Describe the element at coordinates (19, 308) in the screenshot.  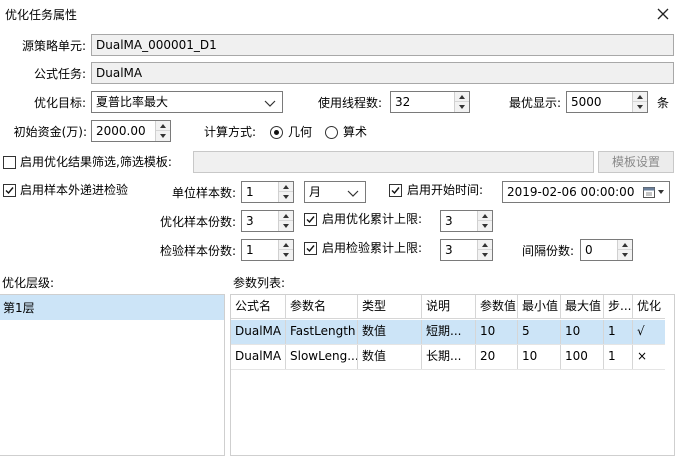
I see `layer-item-label: 第1层` at that location.